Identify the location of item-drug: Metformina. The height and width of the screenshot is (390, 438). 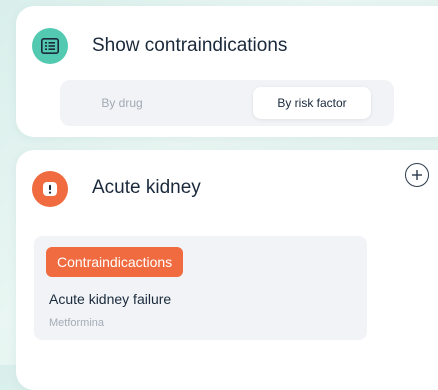
(77, 323).